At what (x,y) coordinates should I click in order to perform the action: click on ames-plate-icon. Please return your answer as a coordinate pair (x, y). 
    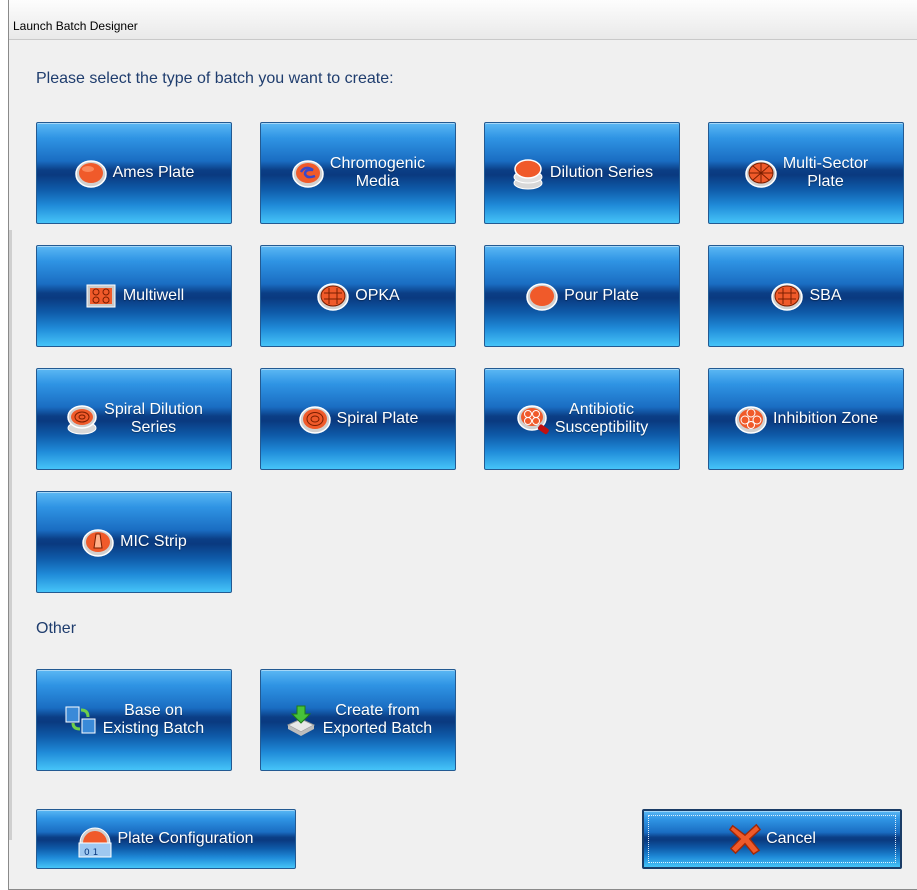
    Looking at the image, I should click on (90, 174).